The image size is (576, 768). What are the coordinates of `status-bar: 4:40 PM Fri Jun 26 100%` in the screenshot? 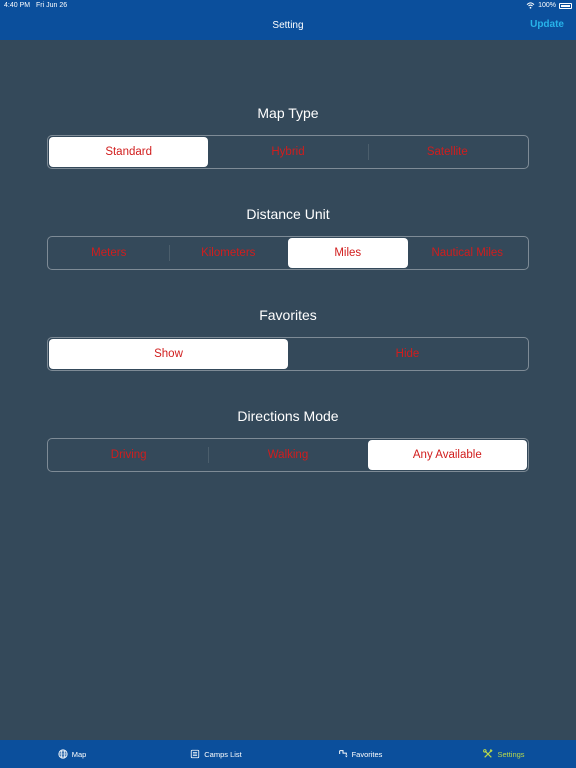 It's located at (288, 6).